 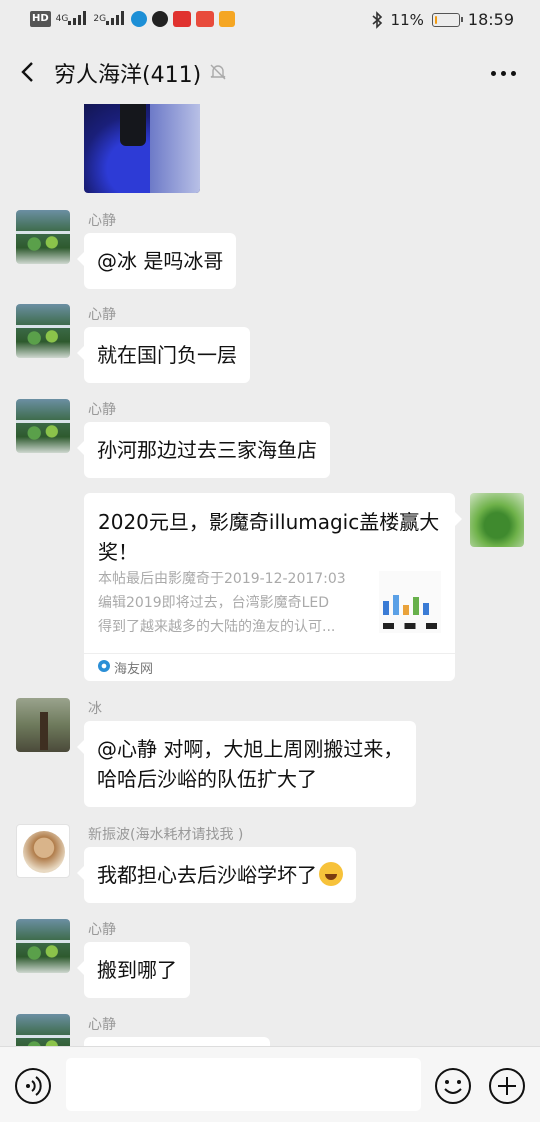 I want to click on chat-title: 穷人海洋(411), so click(x=128, y=75).